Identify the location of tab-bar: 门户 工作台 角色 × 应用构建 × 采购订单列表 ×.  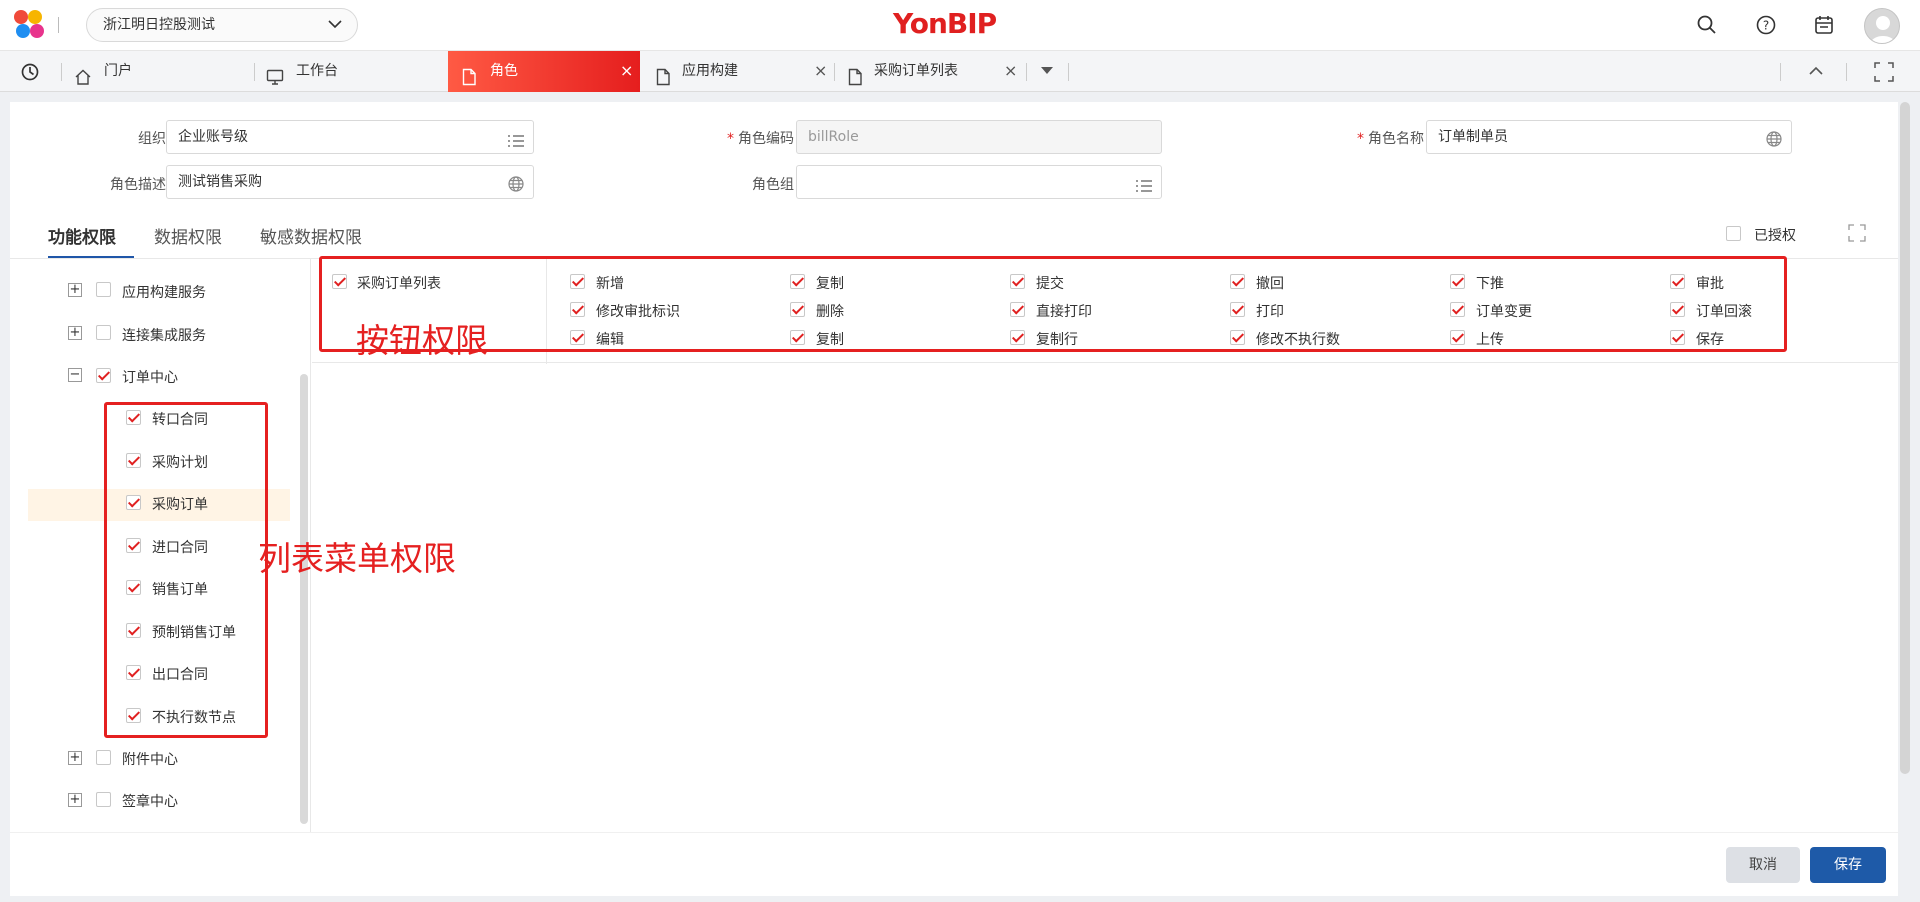
(960, 71).